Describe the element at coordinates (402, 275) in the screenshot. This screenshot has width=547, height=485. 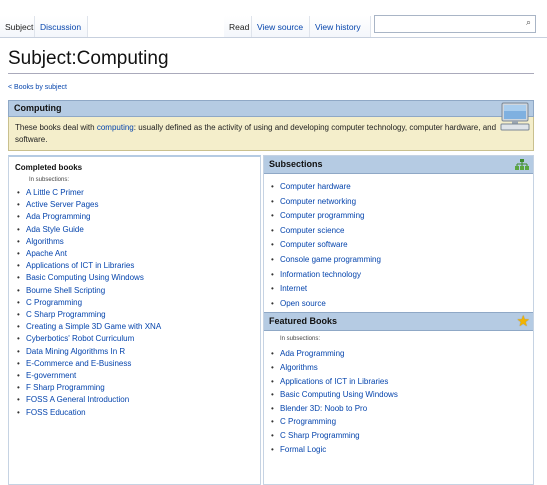
I see `subsection-item: Information technology` at that location.